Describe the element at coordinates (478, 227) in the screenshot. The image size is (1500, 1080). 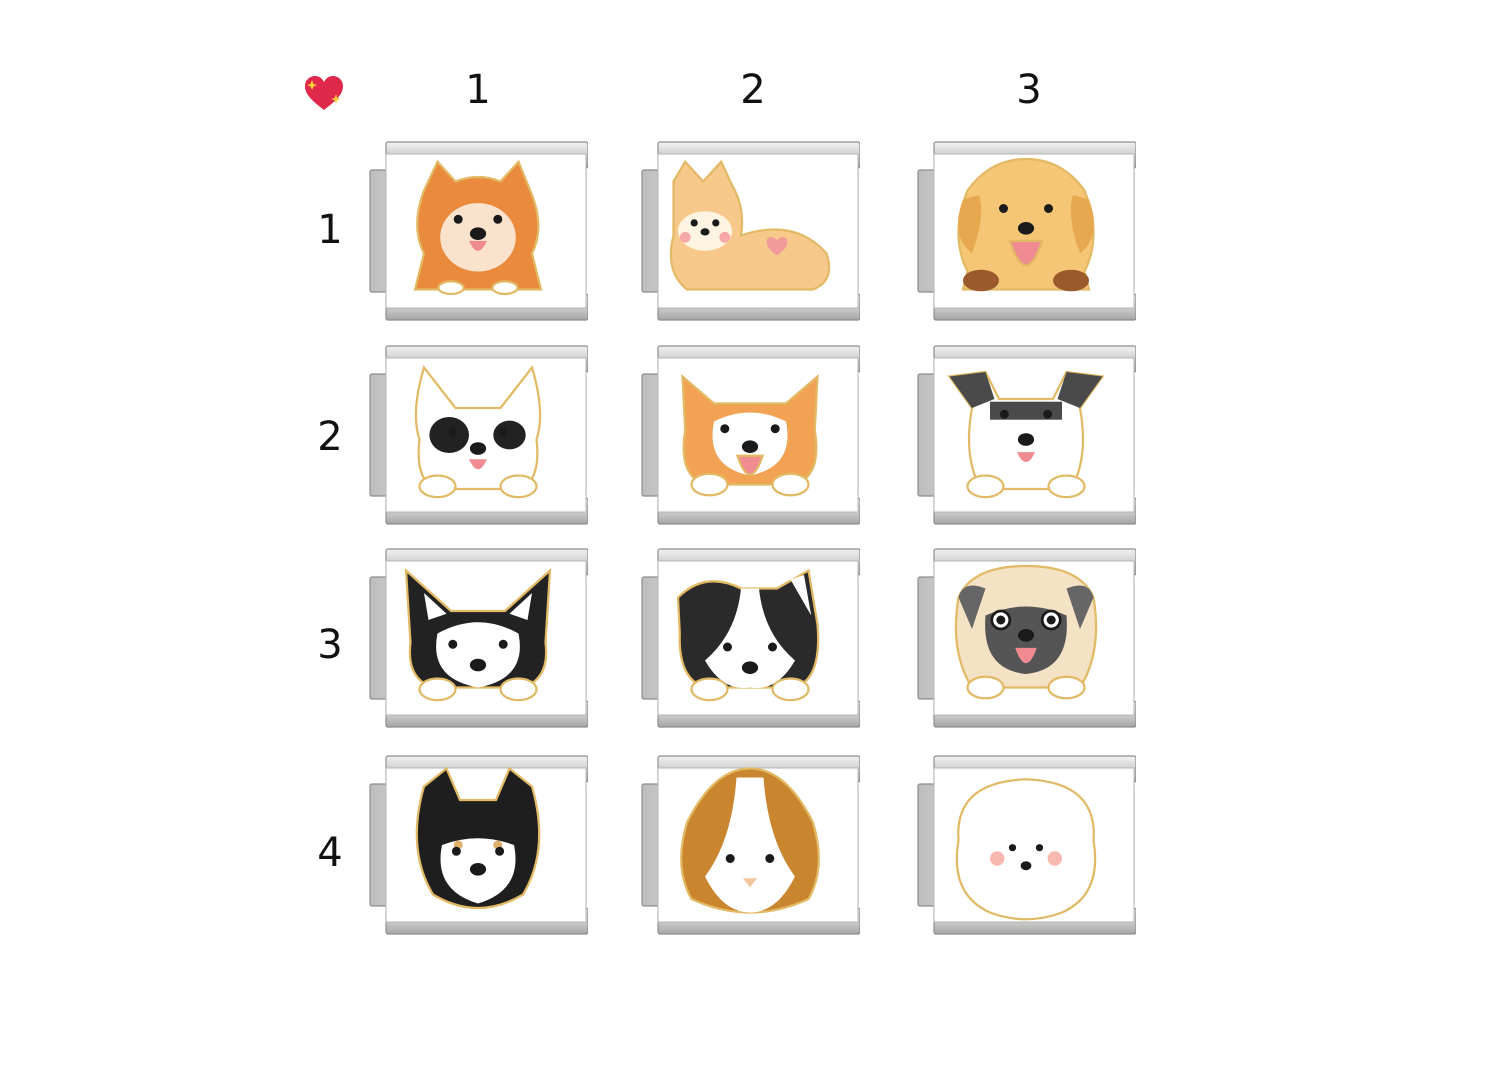
I see `pomeranian-dog-icon` at that location.